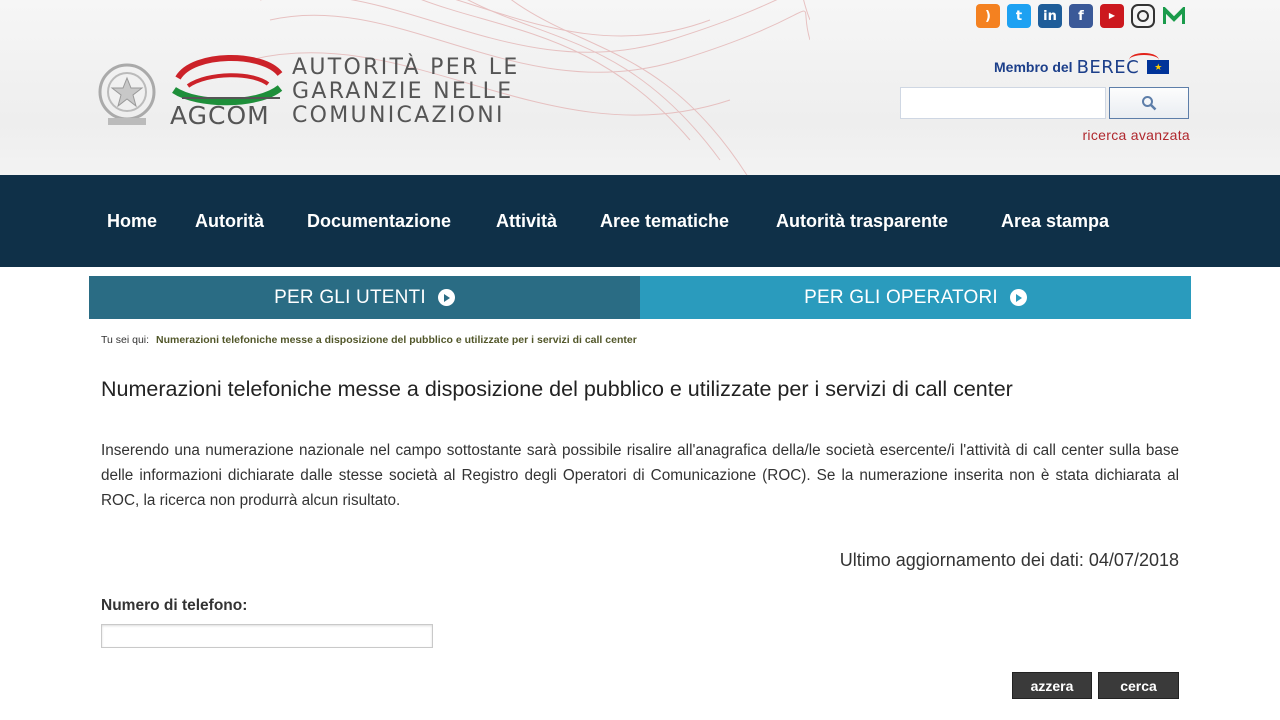  What do you see at coordinates (988, 16) in the screenshot?
I see `rss-icon: )` at bounding box center [988, 16].